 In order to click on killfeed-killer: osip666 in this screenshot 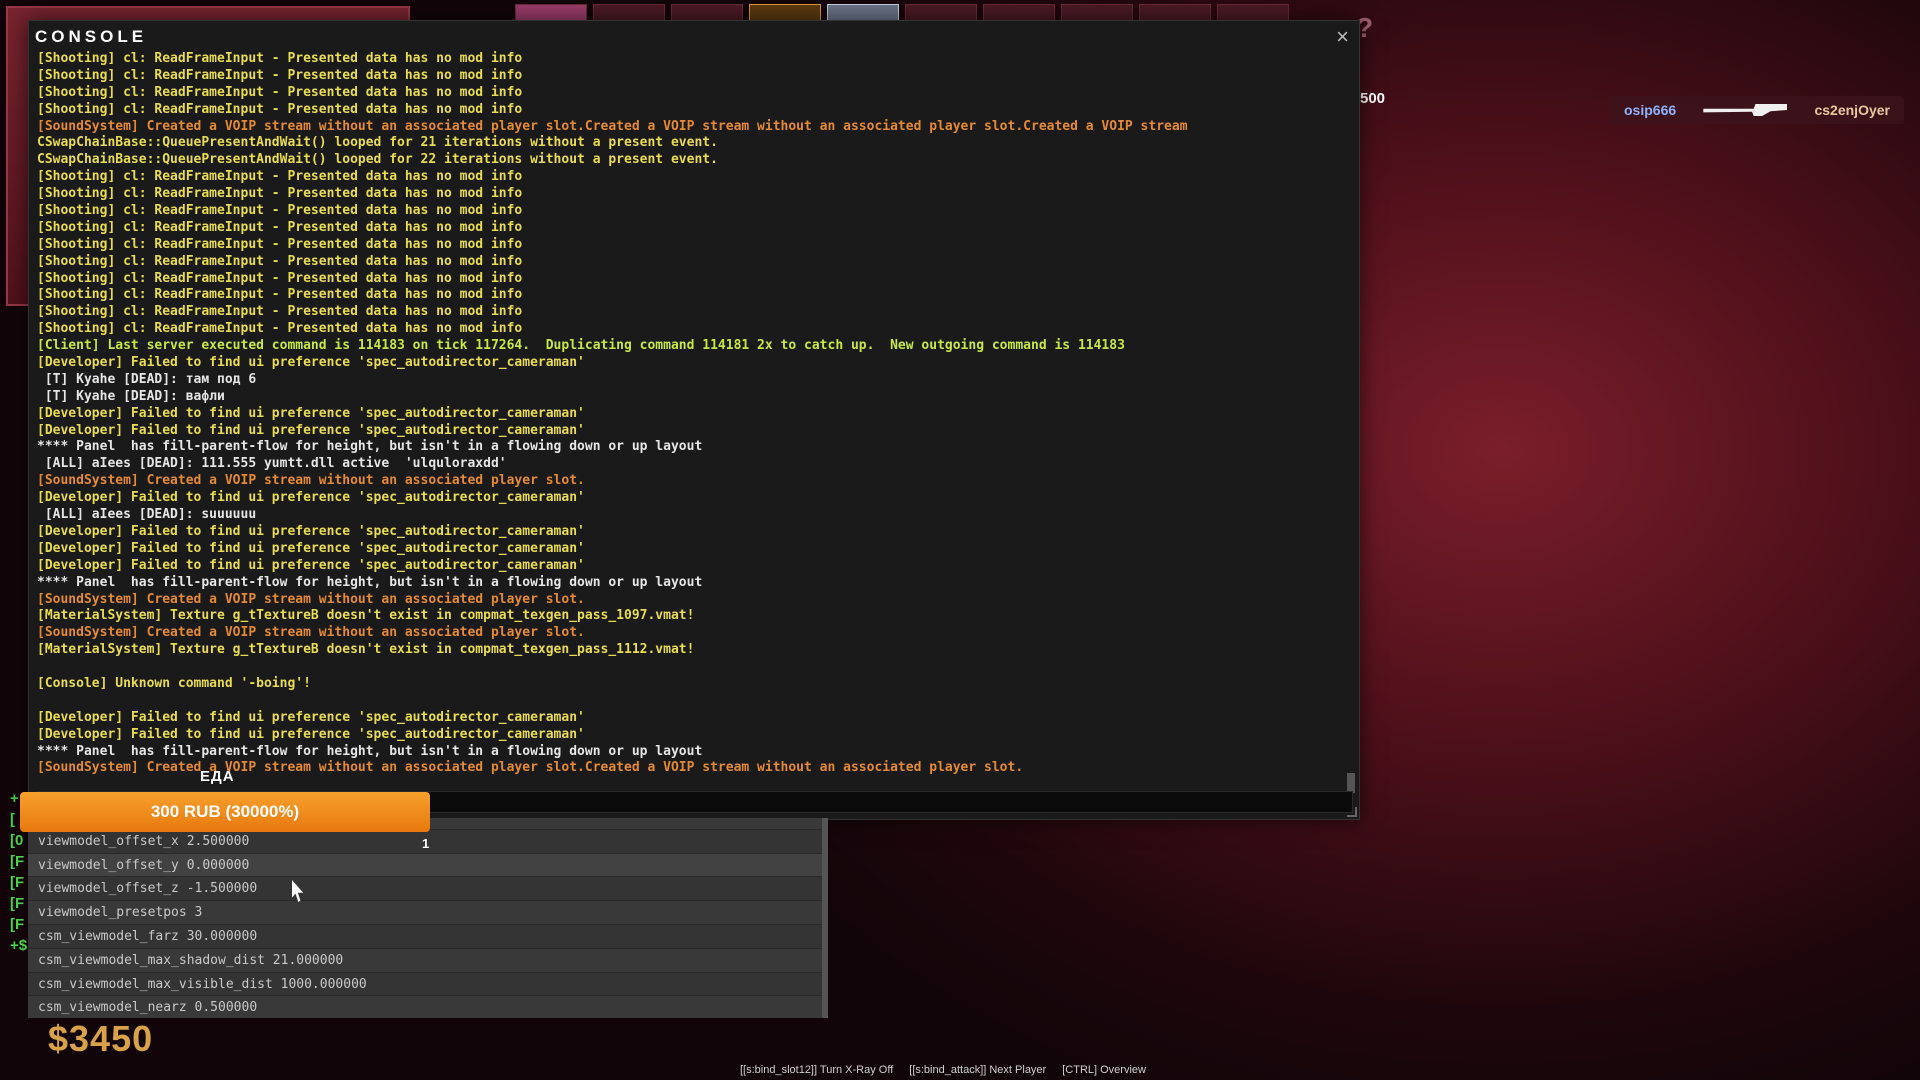, I will do `click(1650, 110)`.